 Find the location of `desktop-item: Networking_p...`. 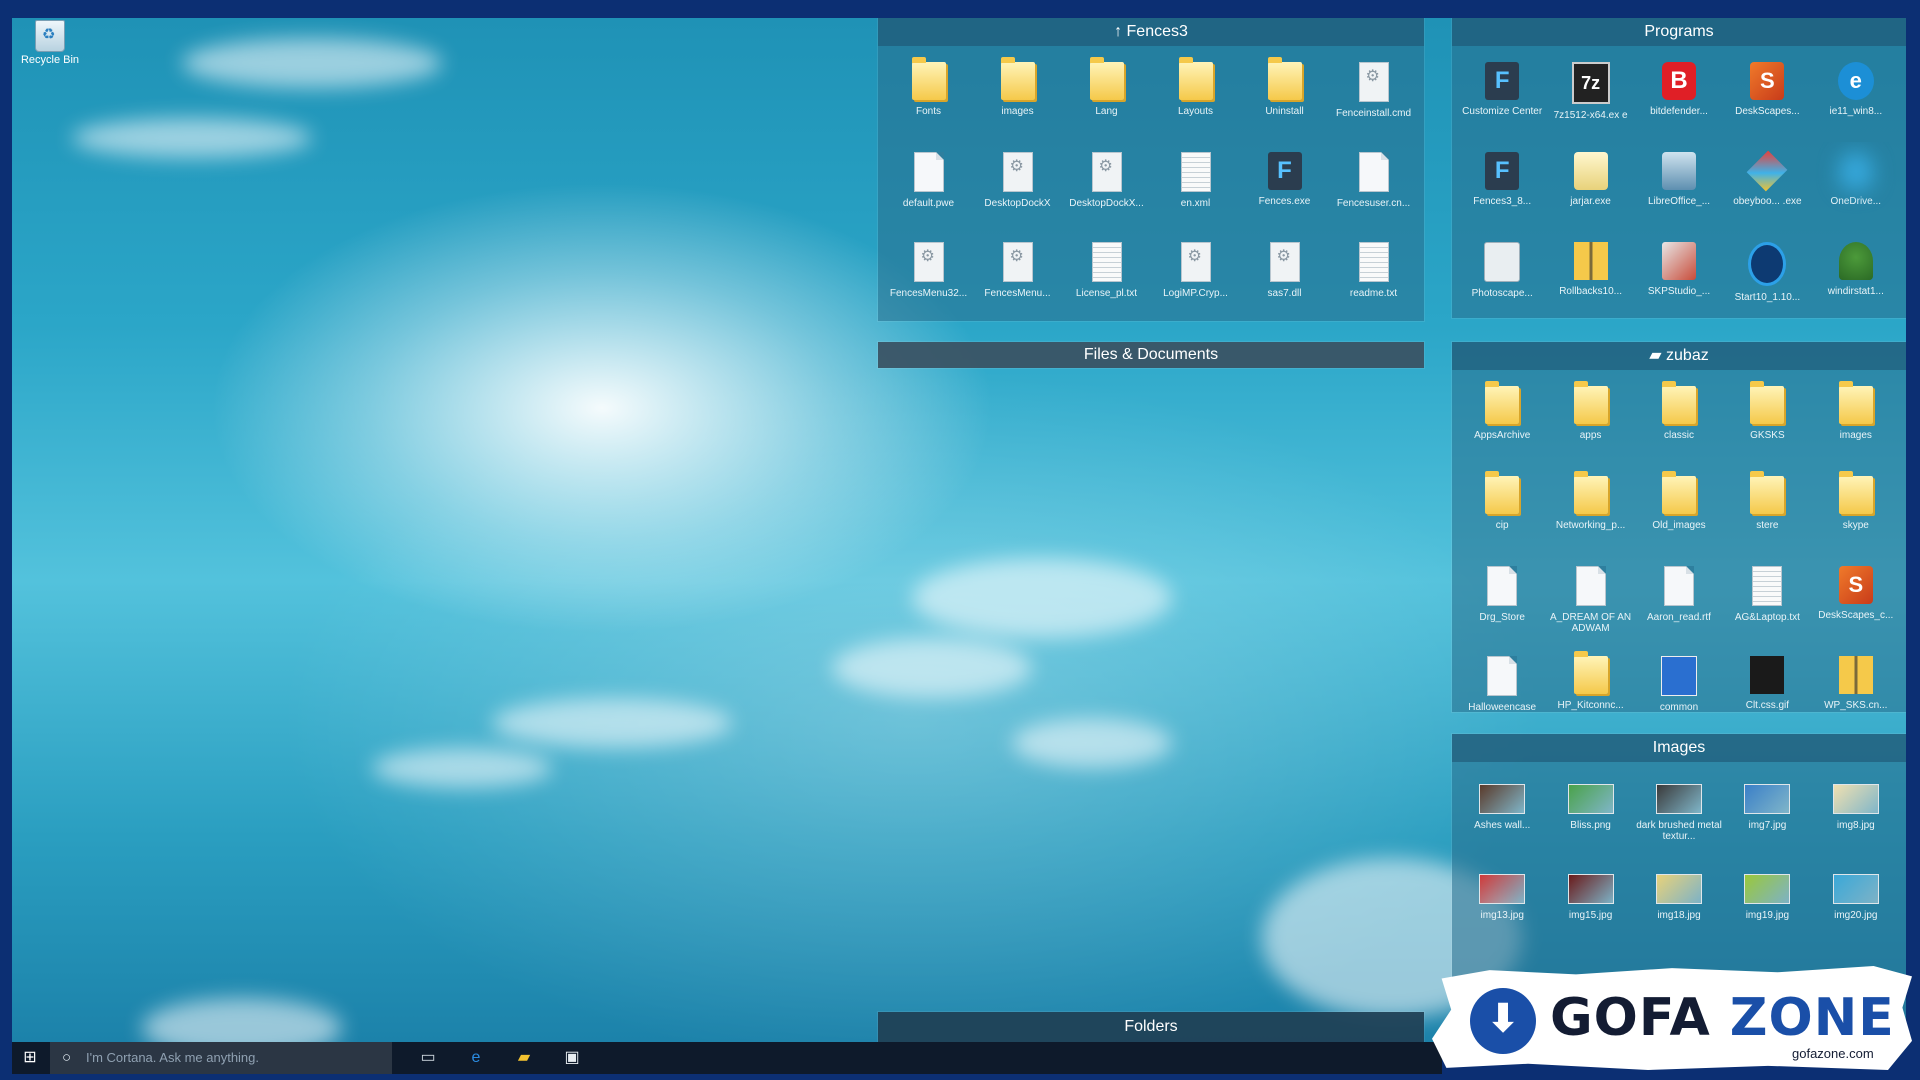

desktop-item: Networking_p... is located at coordinates (1590, 511).